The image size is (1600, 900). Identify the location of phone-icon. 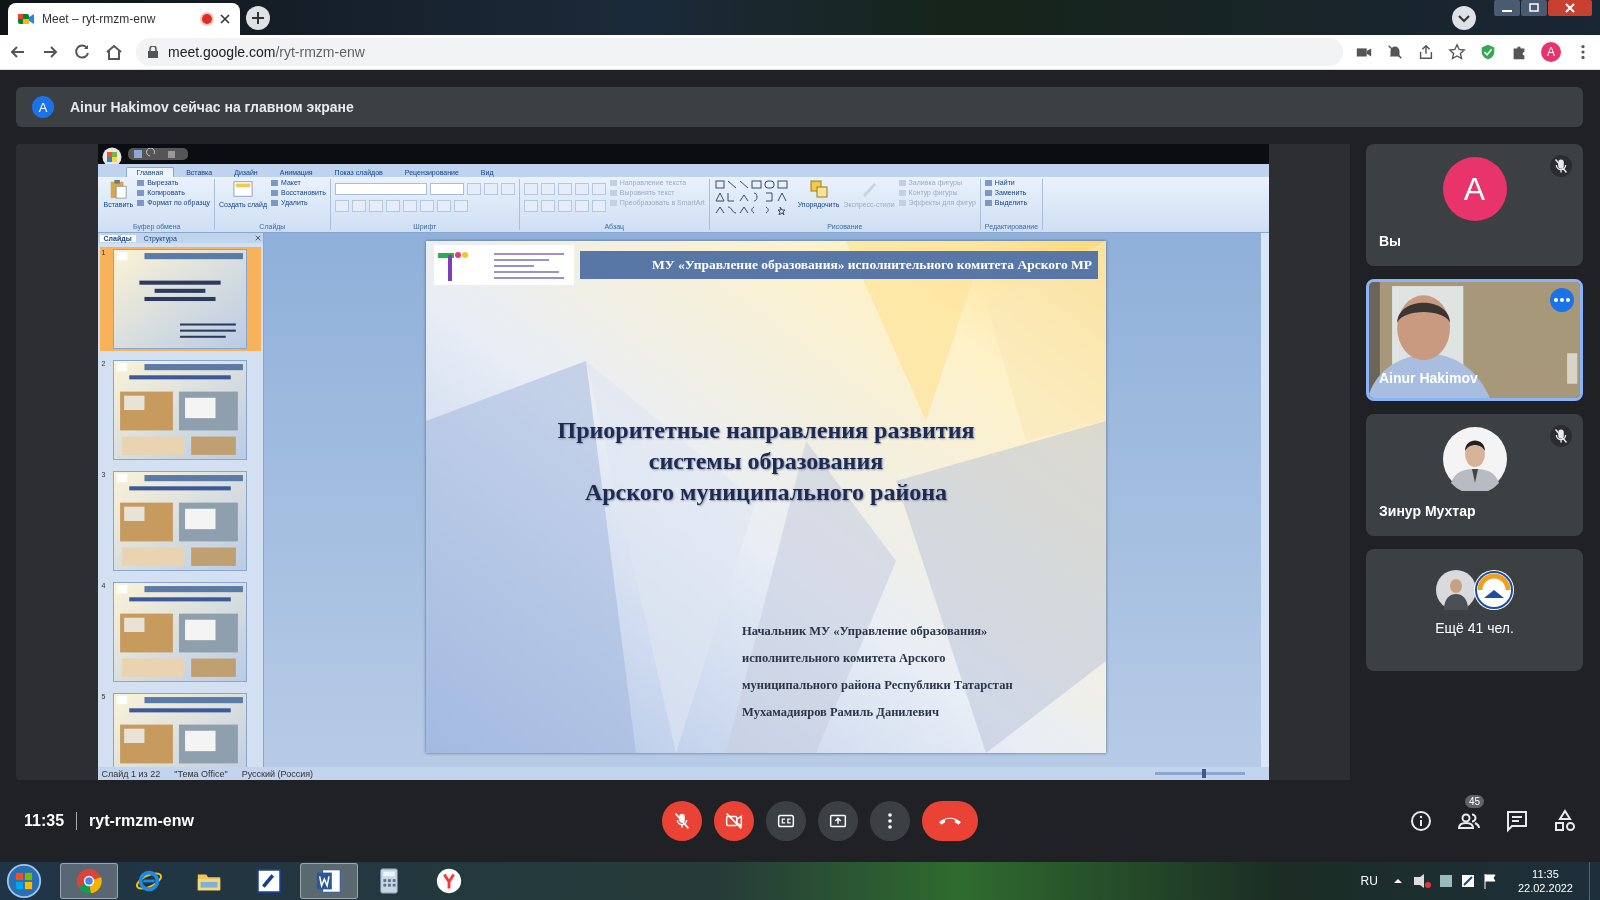
(950, 821).